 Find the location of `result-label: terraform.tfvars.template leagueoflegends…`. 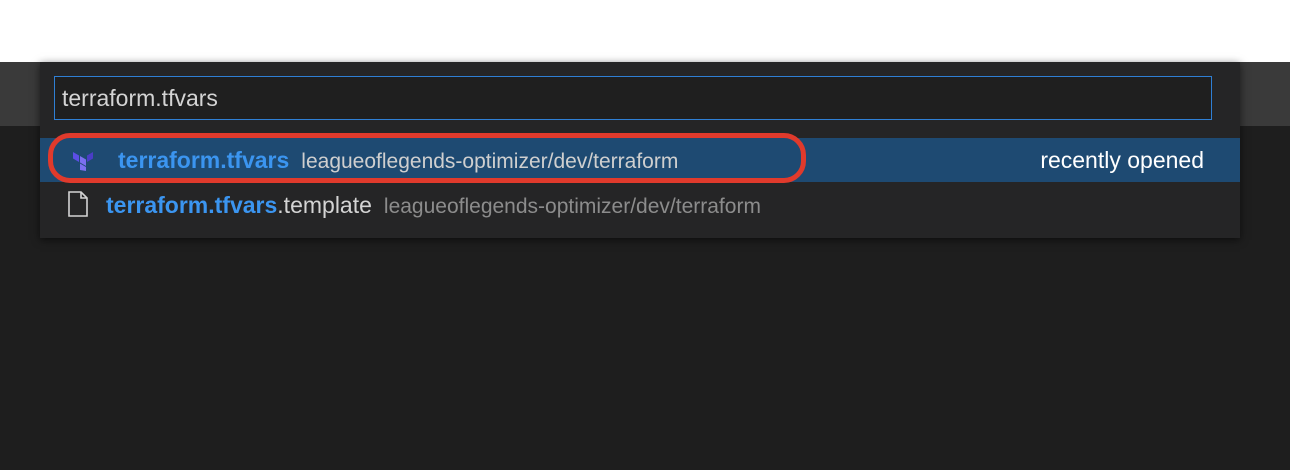

result-label: terraform.tfvars.template leagueoflegends… is located at coordinates (433, 205).